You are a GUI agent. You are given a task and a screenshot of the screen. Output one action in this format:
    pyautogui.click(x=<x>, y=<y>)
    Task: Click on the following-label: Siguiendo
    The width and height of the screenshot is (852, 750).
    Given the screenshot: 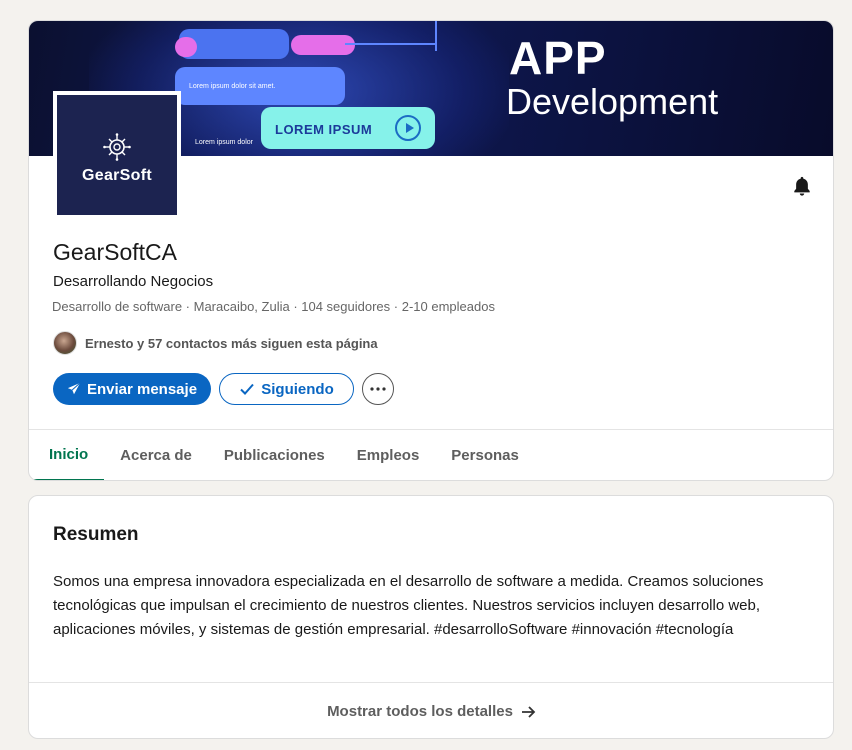 What is the action you would take?
    pyautogui.click(x=297, y=389)
    